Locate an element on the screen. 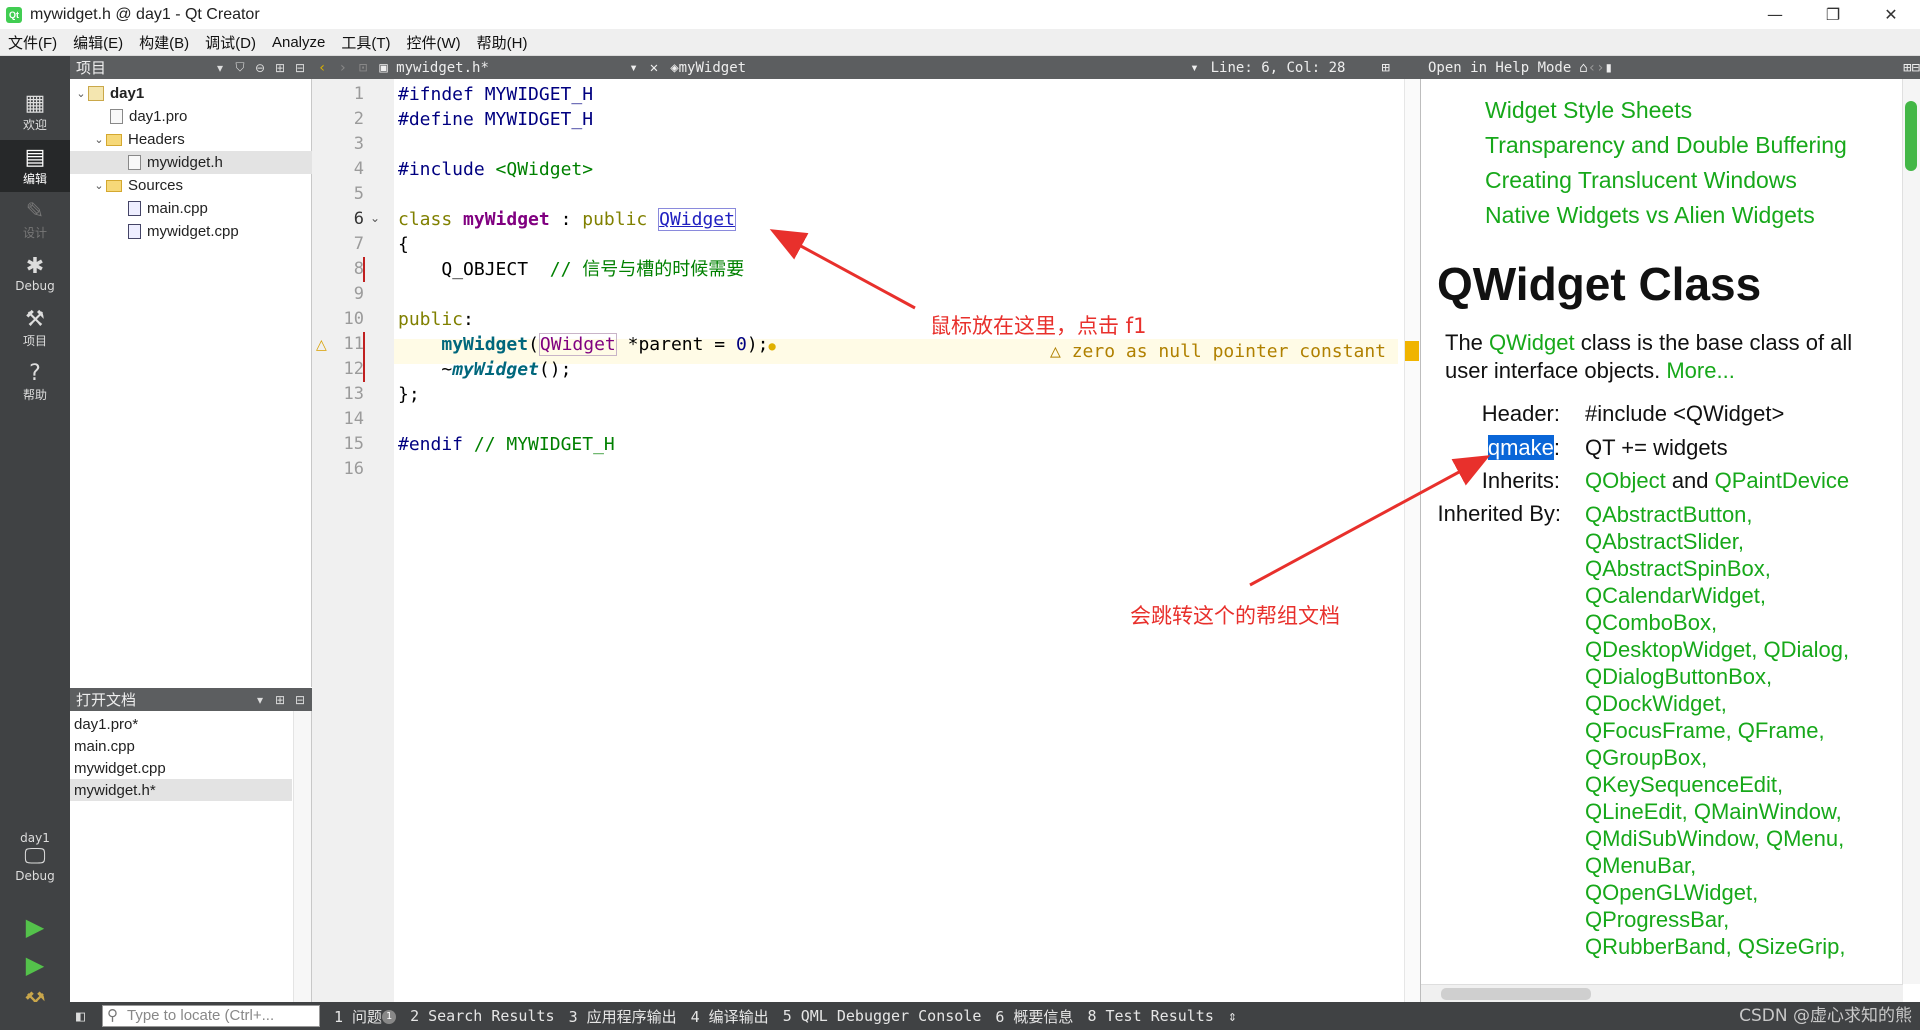 This screenshot has width=1920, height=1030. class-link: QDesktopWidget, QDialog, is located at coordinates (1752, 649).